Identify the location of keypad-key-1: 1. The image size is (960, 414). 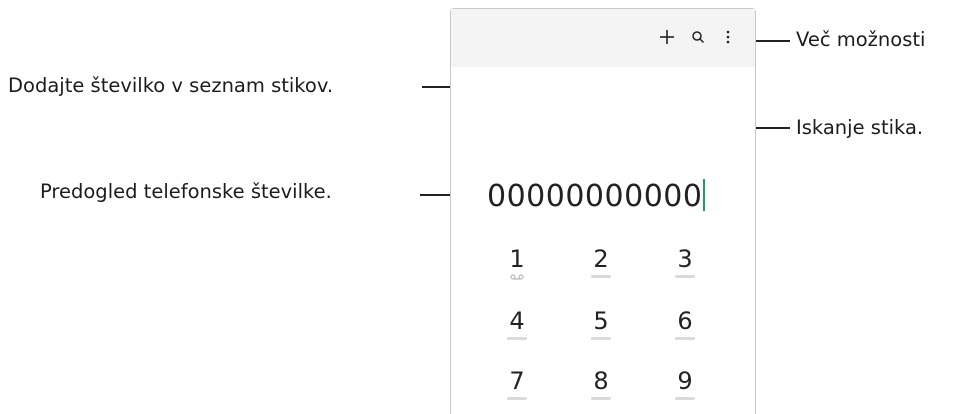
(517, 263).